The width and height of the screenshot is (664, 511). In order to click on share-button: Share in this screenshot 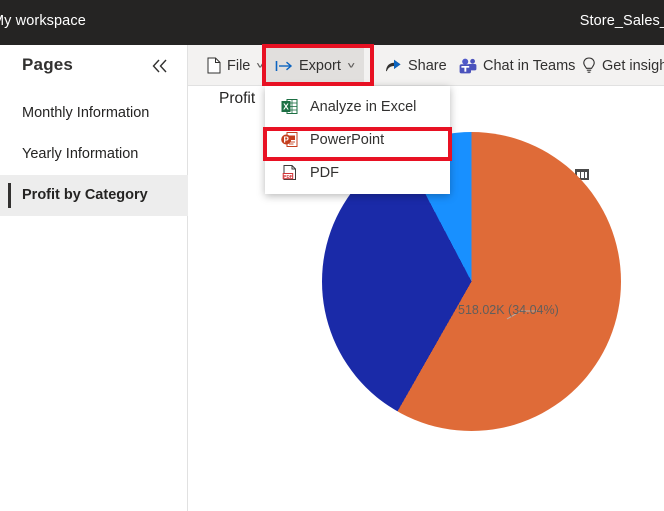, I will do `click(416, 65)`.